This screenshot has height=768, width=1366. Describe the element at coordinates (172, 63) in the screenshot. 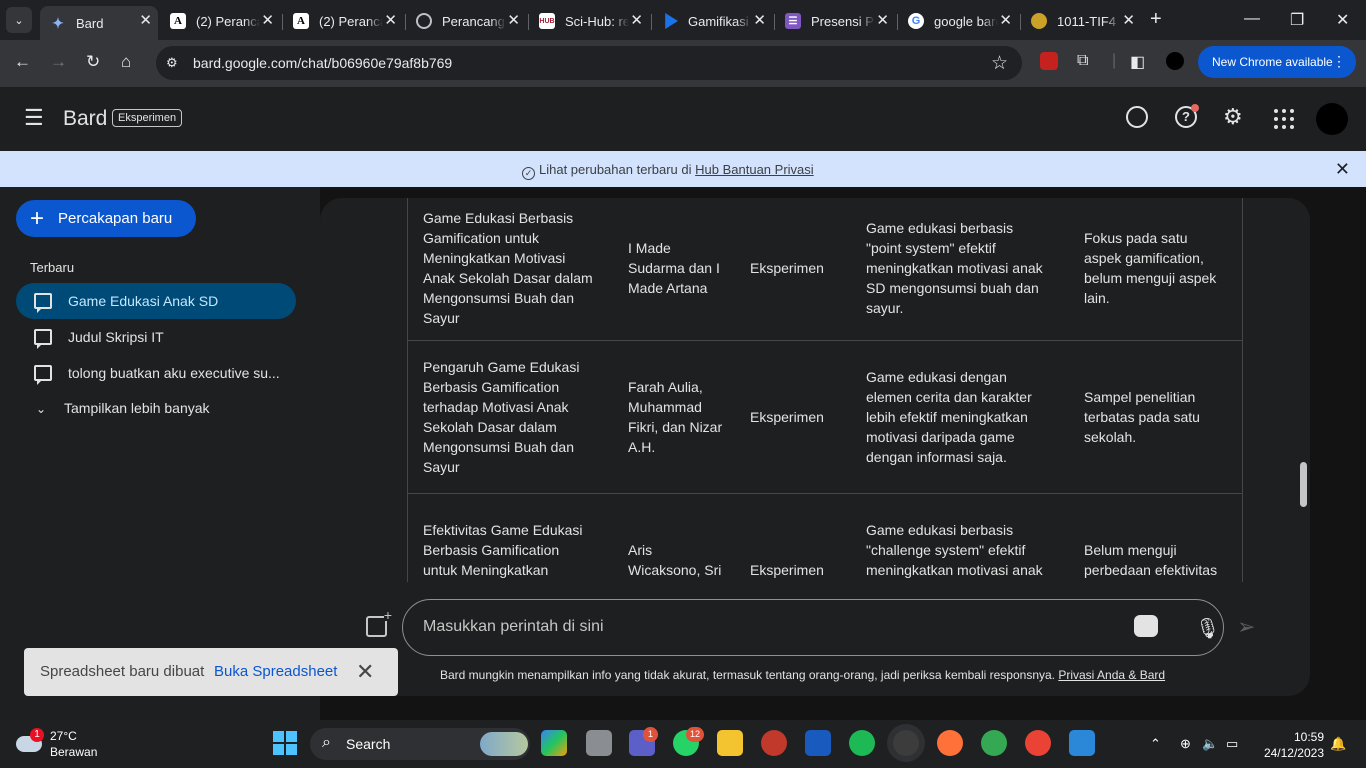

I see `site-info-icon: ⚙` at that location.